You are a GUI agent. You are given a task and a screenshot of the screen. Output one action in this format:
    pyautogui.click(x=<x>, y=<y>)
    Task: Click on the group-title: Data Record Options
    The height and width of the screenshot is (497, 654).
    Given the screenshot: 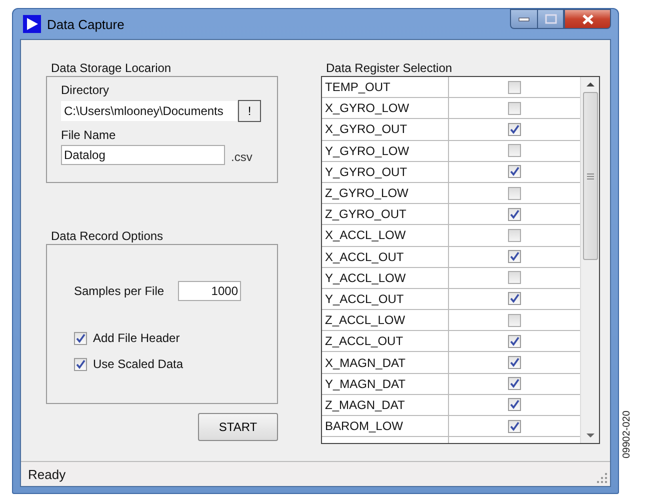 What is the action you would take?
    pyautogui.click(x=107, y=236)
    